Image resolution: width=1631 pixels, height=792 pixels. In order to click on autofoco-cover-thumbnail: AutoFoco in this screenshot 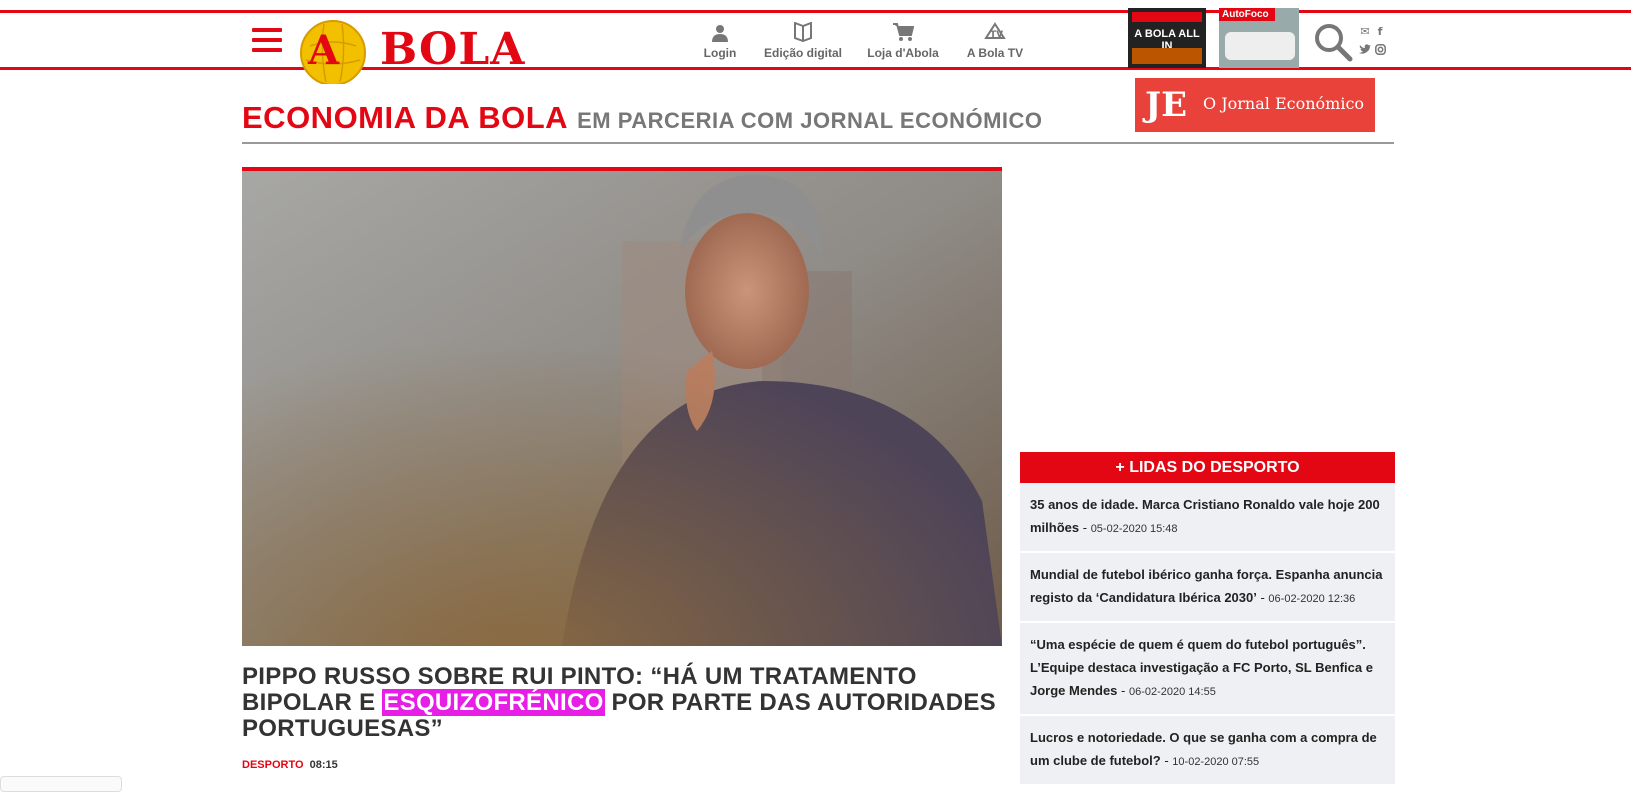, I will do `click(1259, 38)`.